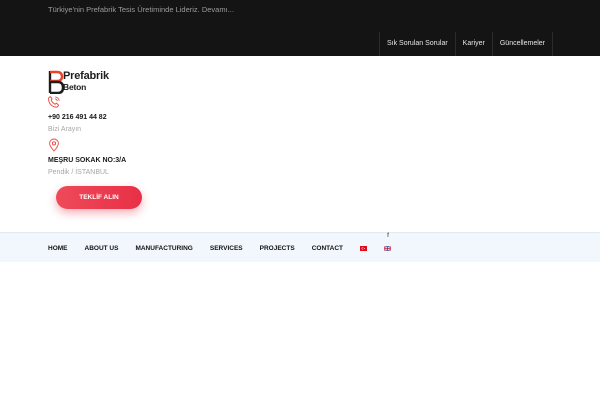  I want to click on address-line: MEŞRU SOKAK NO:3/A, so click(87, 160).